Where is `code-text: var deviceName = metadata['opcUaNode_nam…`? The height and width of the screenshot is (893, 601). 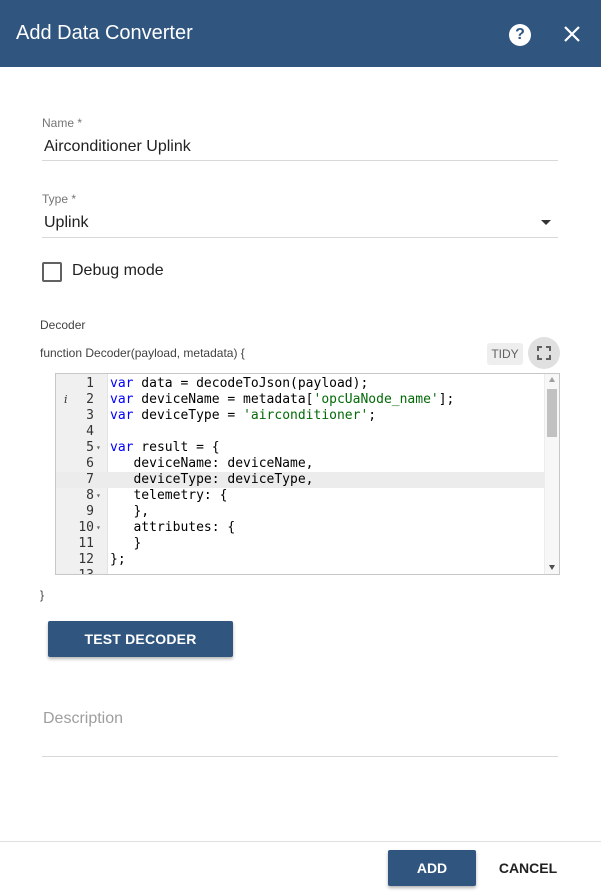
code-text: var deviceName = metadata['opcUaNode_nam… is located at coordinates (282, 399).